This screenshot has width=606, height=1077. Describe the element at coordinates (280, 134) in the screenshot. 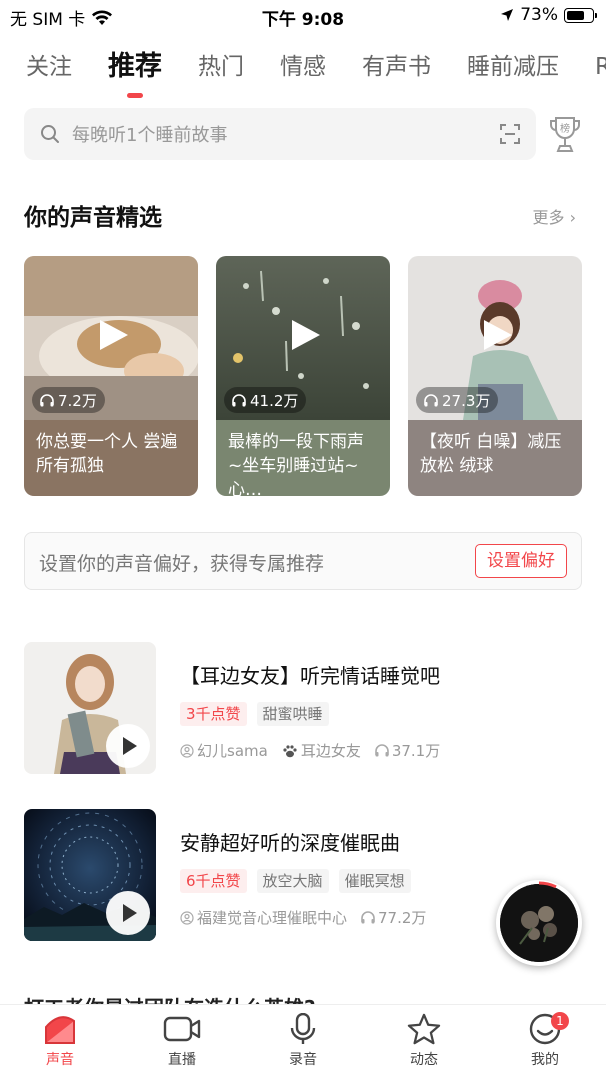

I see `search-bar: 每晚听1个睡前故事` at that location.